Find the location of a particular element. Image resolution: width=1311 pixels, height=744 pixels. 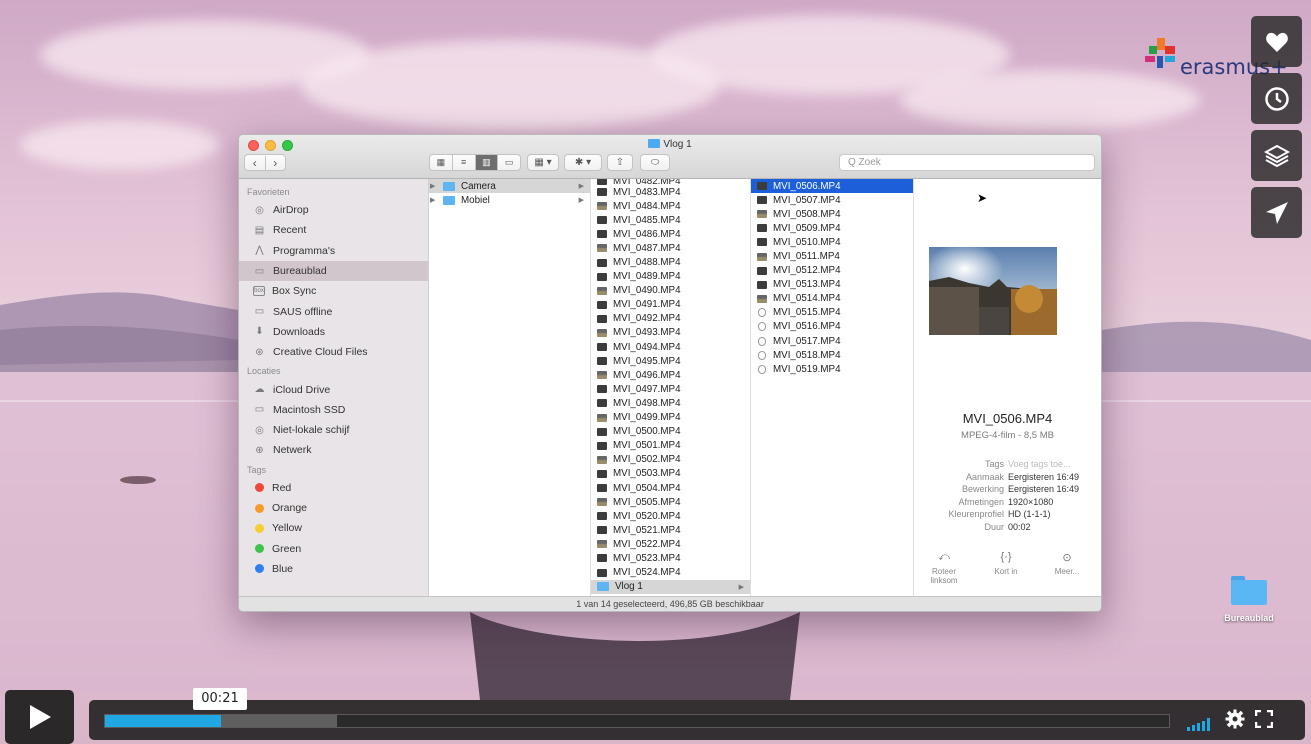

sidebar-tag-blue: Blue is located at coordinates (333, 569).